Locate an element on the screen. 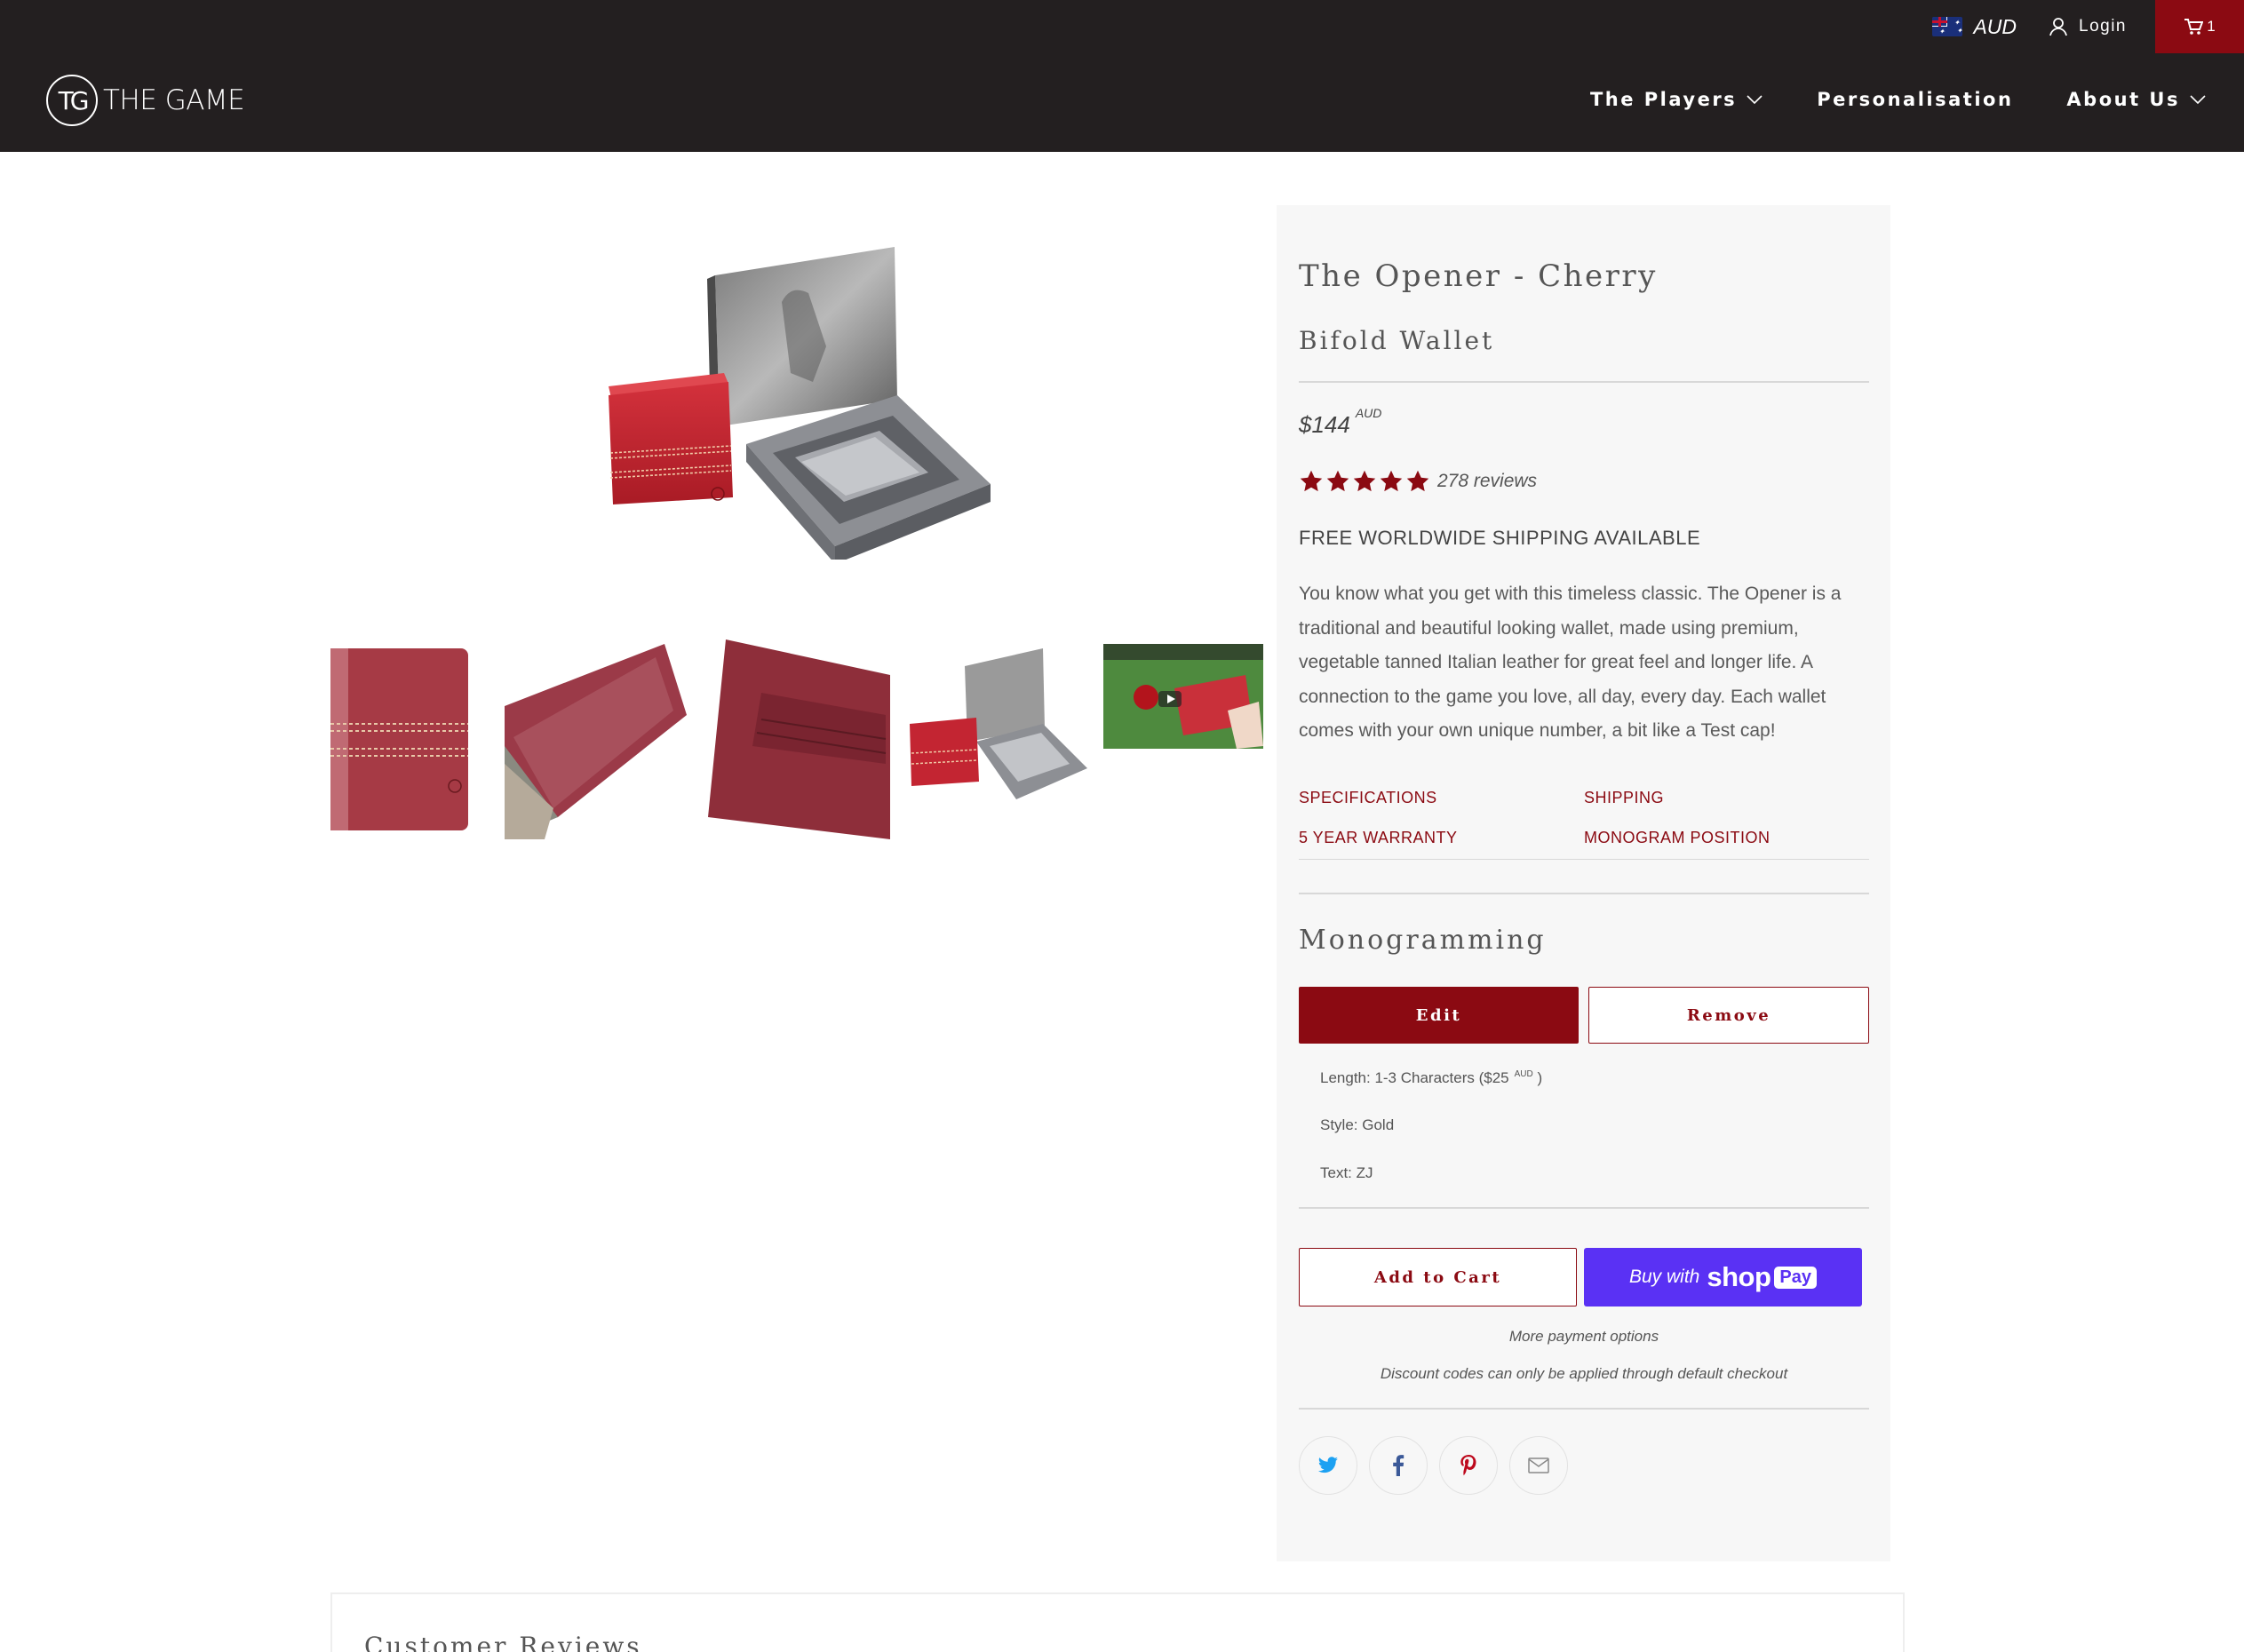 Image resolution: width=2244 pixels, height=1652 pixels. nav-the-players: The Players is located at coordinates (1676, 99).